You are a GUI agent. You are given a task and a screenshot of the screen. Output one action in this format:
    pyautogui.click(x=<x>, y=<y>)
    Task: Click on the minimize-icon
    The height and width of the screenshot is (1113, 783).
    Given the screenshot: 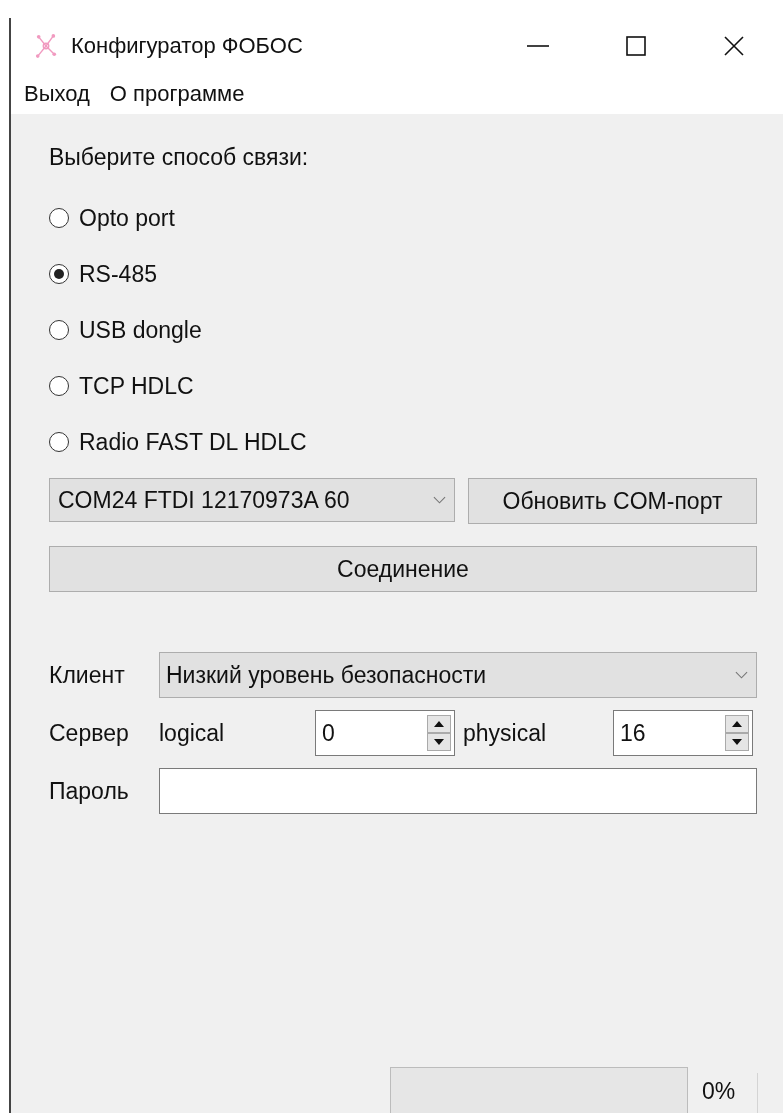 What is the action you would take?
    pyautogui.click(x=538, y=46)
    